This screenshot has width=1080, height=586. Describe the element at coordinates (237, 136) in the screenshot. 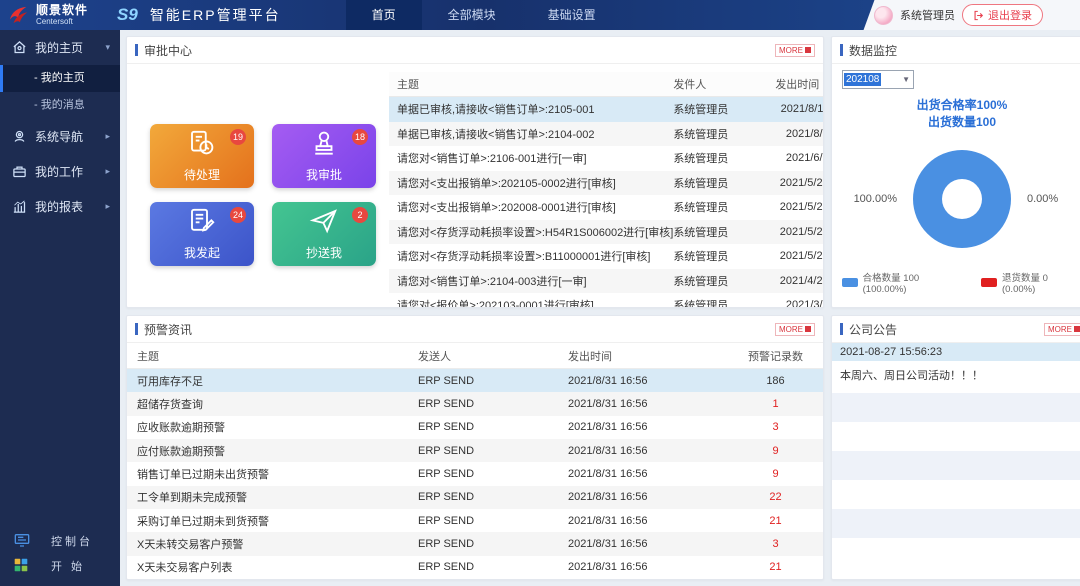

I see `tile-count-badge: 19` at that location.